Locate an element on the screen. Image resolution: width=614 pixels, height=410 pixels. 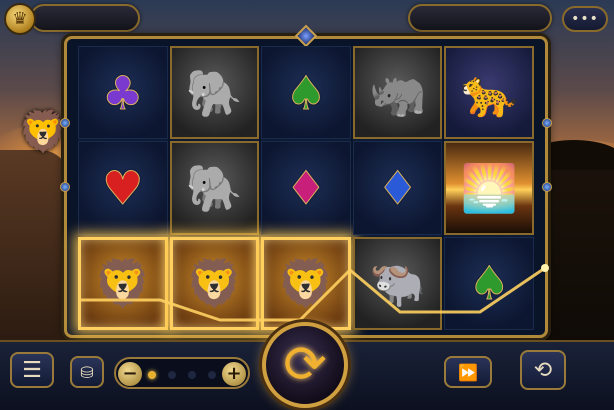
bet-settings-button: ⛁ is located at coordinates (87, 372).